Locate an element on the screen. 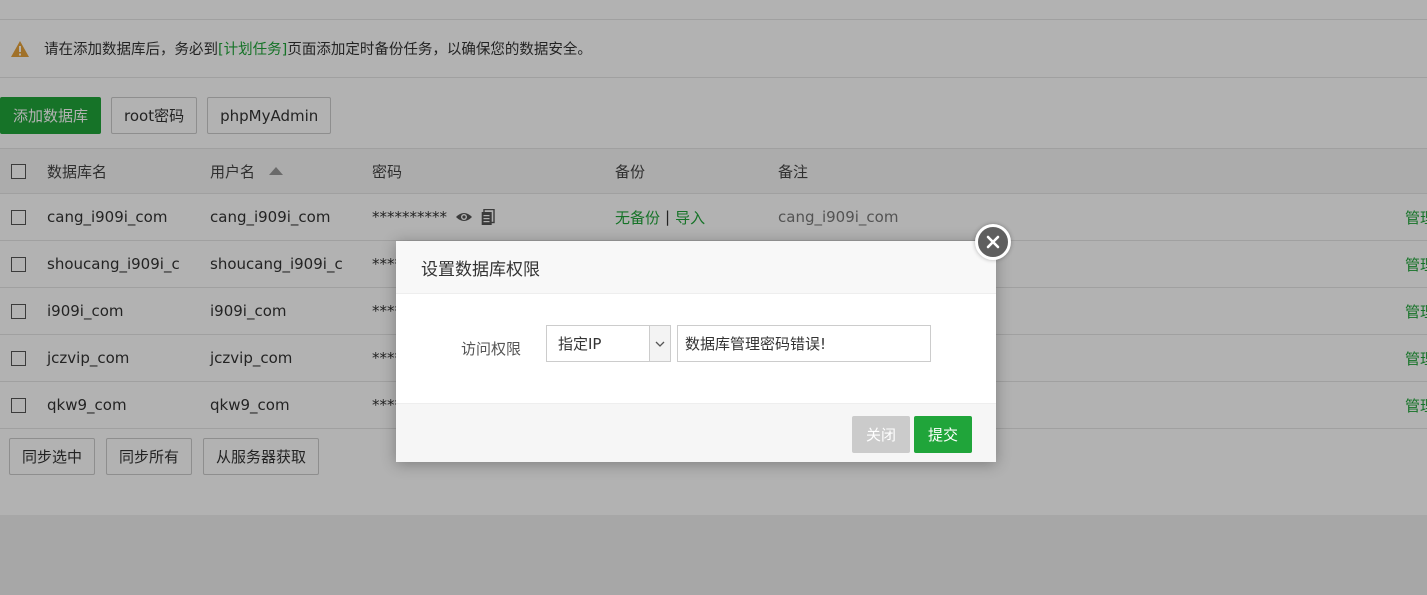  dialog-footer: 关闭 提交 is located at coordinates (696, 432).